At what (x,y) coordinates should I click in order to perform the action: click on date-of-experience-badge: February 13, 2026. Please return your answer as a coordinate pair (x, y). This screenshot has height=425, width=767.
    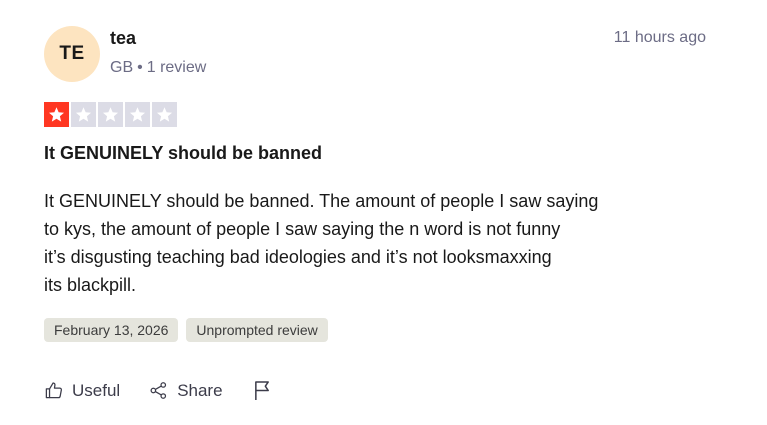
    Looking at the image, I should click on (111, 330).